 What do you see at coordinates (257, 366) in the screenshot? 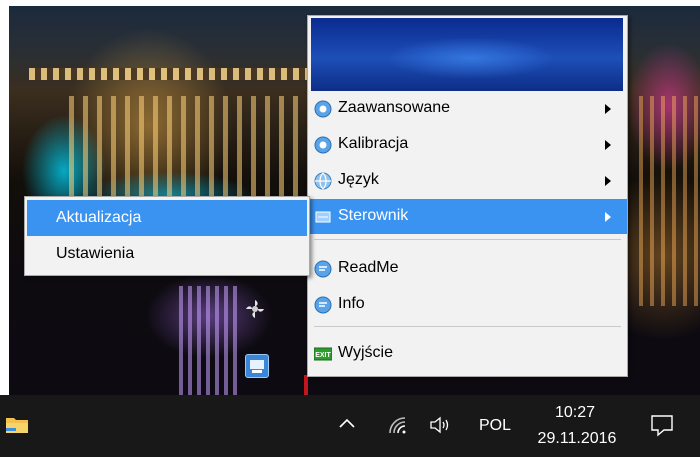
I see `app-tray-icon` at bounding box center [257, 366].